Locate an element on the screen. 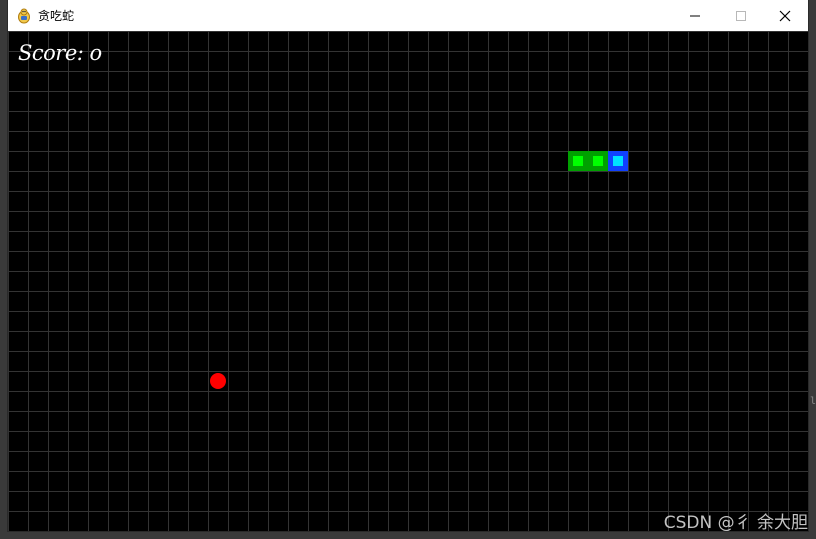 Image resolution: width=816 pixels, height=539 pixels. snake-head is located at coordinates (618, 161).